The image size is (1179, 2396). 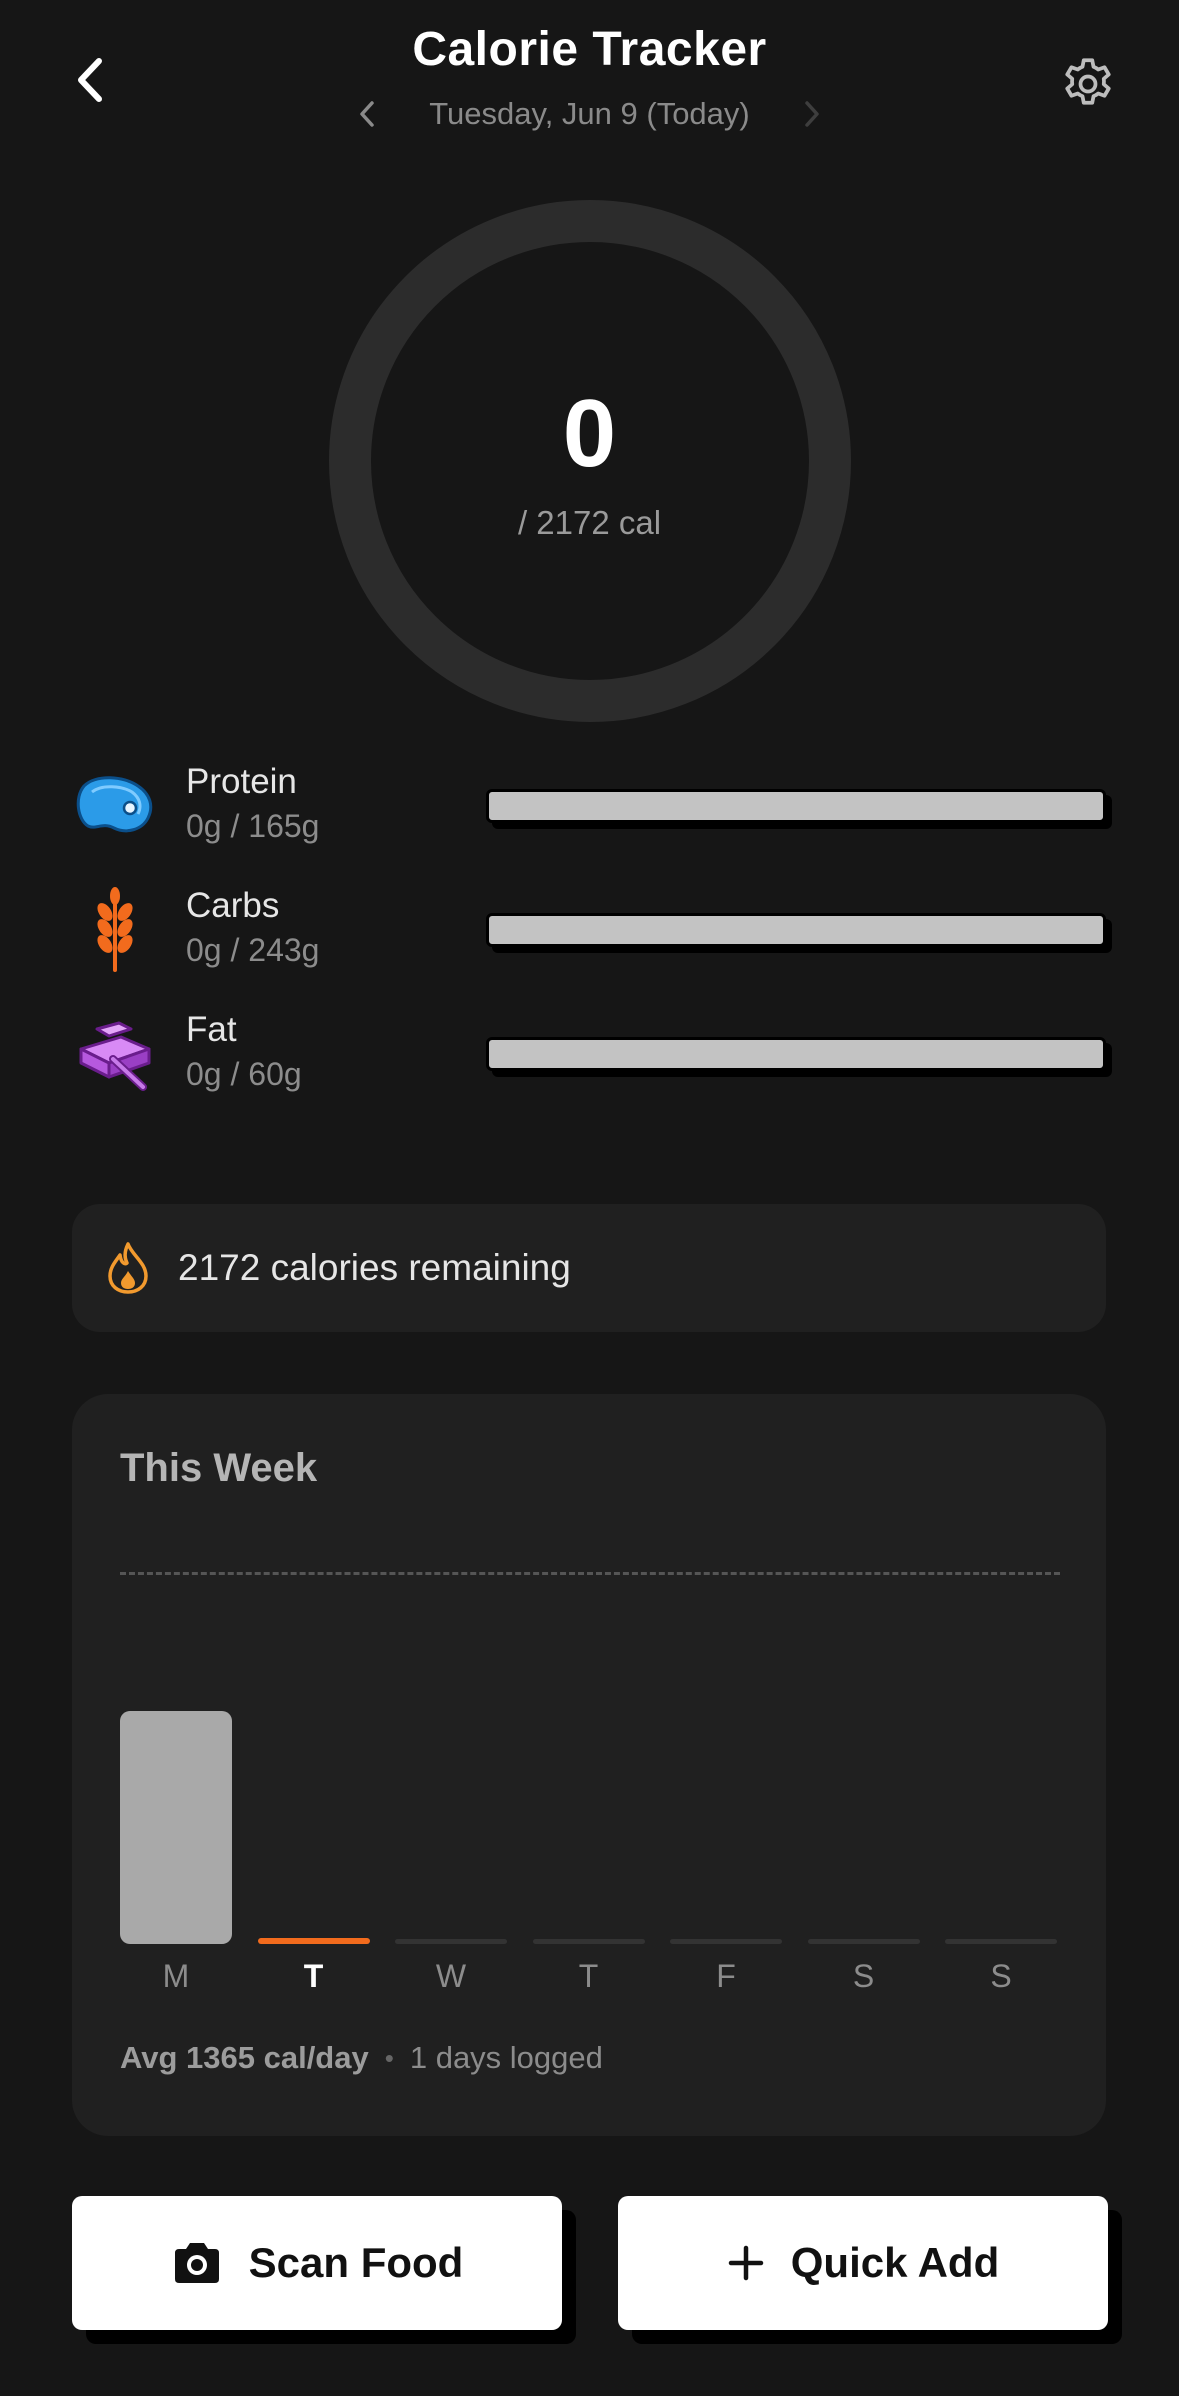 I want to click on macro-label: Carbs, so click(x=233, y=905).